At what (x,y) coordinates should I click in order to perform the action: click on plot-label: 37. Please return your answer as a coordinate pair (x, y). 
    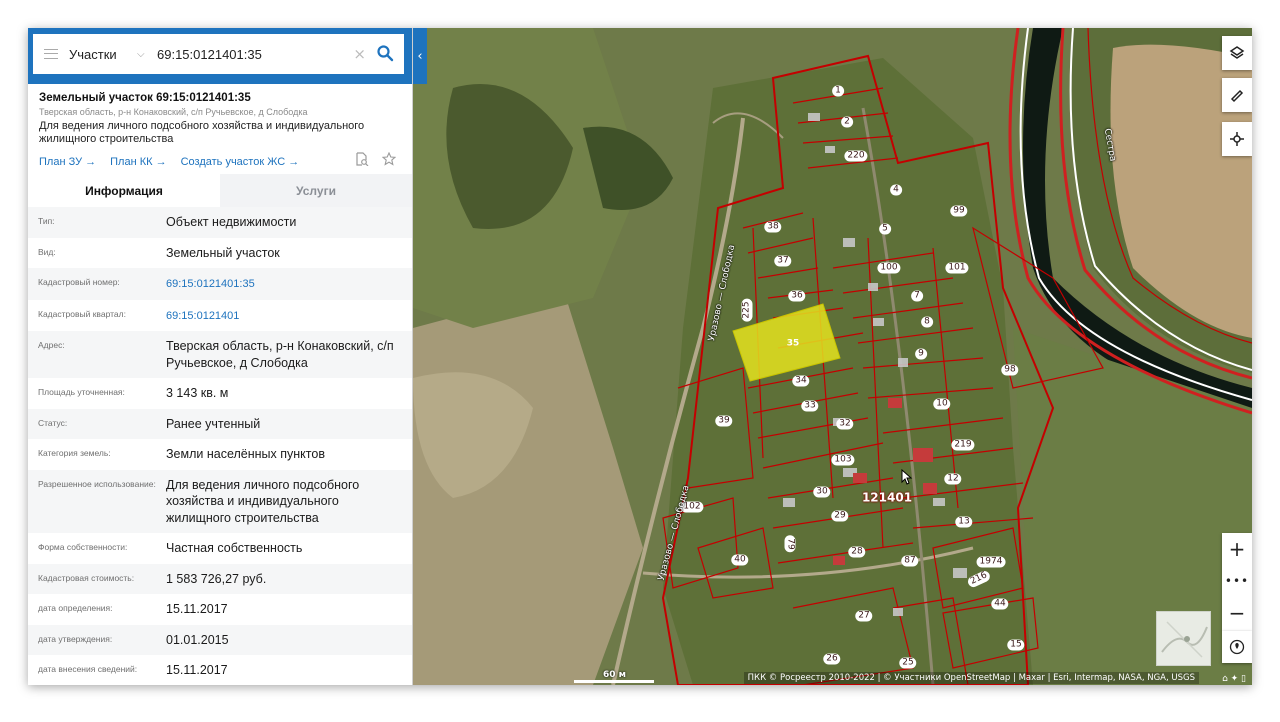
    Looking at the image, I should click on (783, 261).